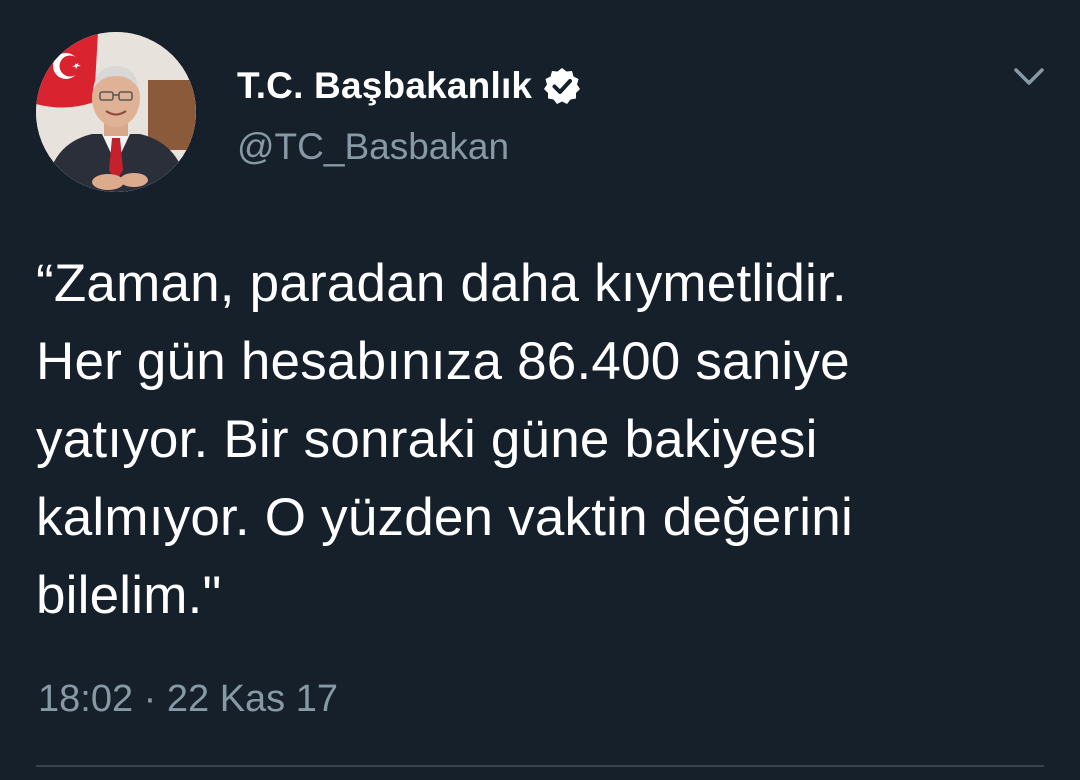 This screenshot has height=780, width=1080. Describe the element at coordinates (409, 147) in the screenshot. I see `user-handle: @TC_Basbakan` at that location.